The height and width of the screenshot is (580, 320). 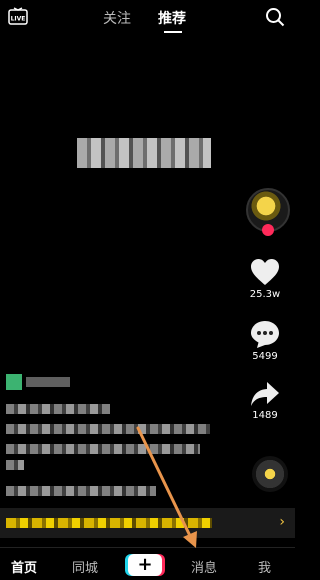 What do you see at coordinates (109, 523) in the screenshot?
I see `promo-text-pixelated` at bounding box center [109, 523].